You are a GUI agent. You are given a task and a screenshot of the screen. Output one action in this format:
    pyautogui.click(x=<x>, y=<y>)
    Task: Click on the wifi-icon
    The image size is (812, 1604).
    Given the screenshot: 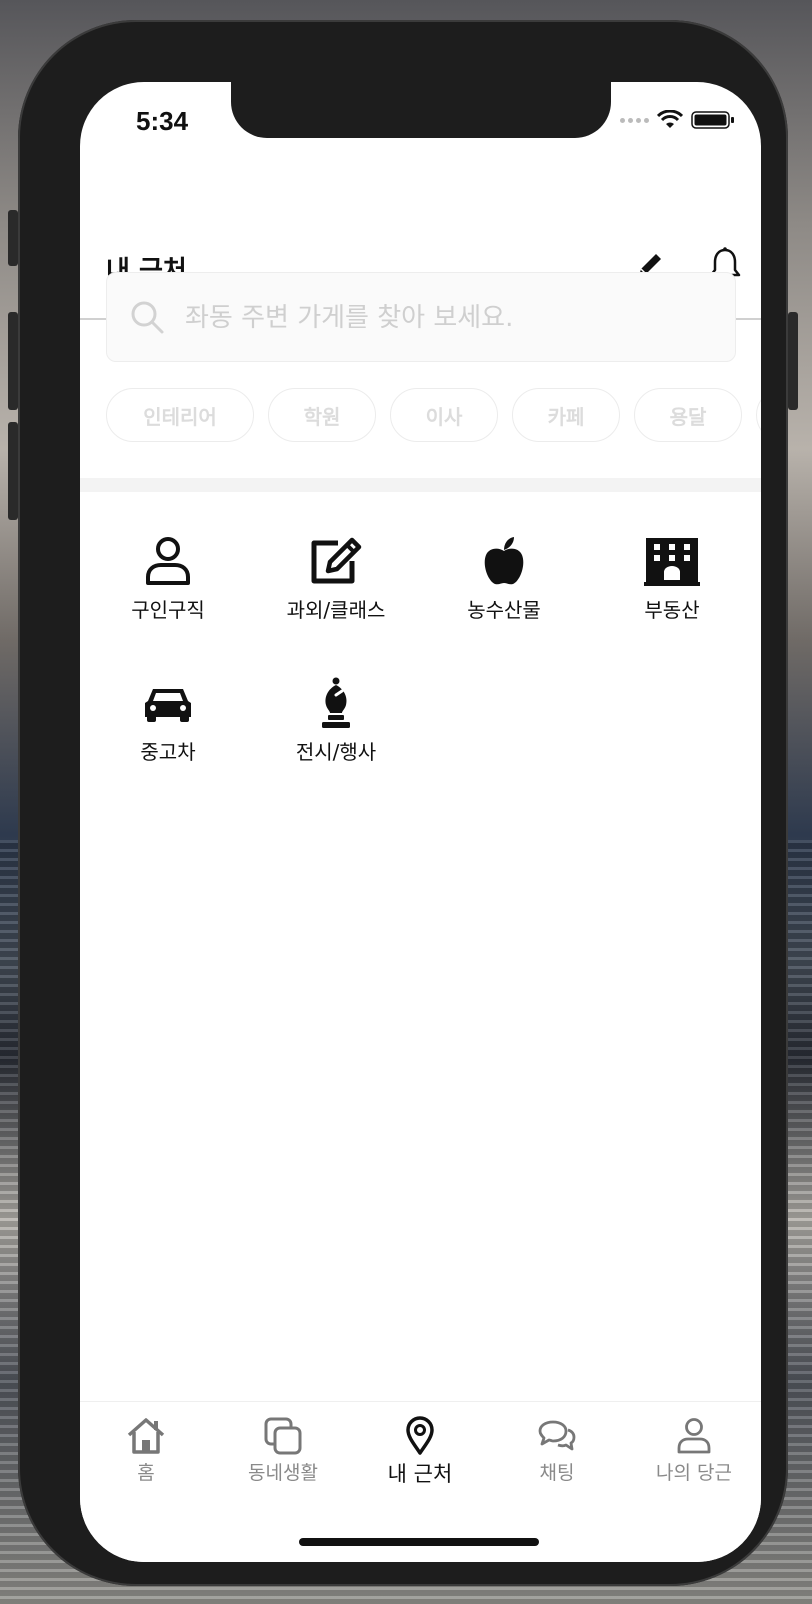 What is the action you would take?
    pyautogui.click(x=670, y=119)
    